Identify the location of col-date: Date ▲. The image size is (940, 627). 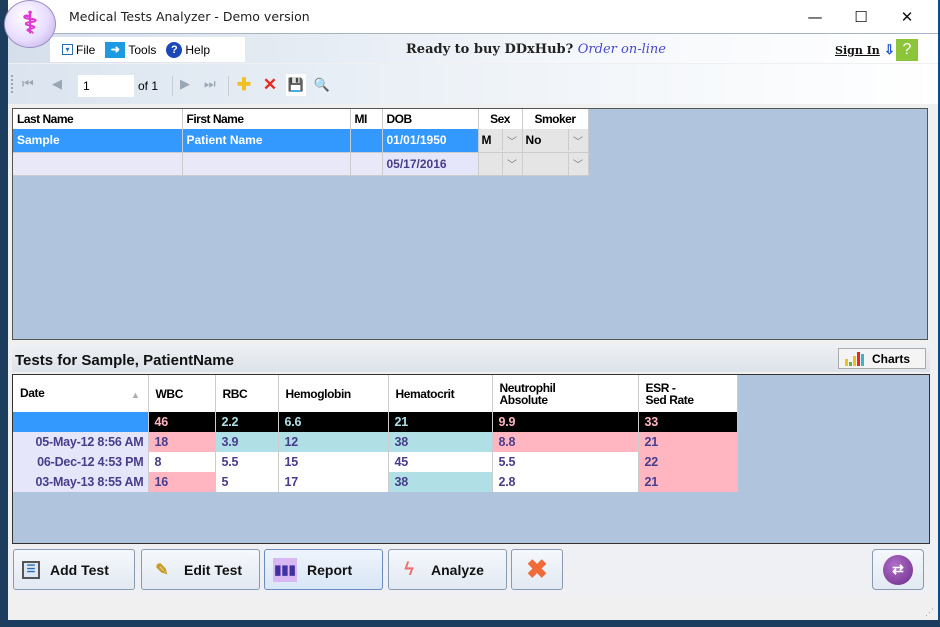
(81, 393).